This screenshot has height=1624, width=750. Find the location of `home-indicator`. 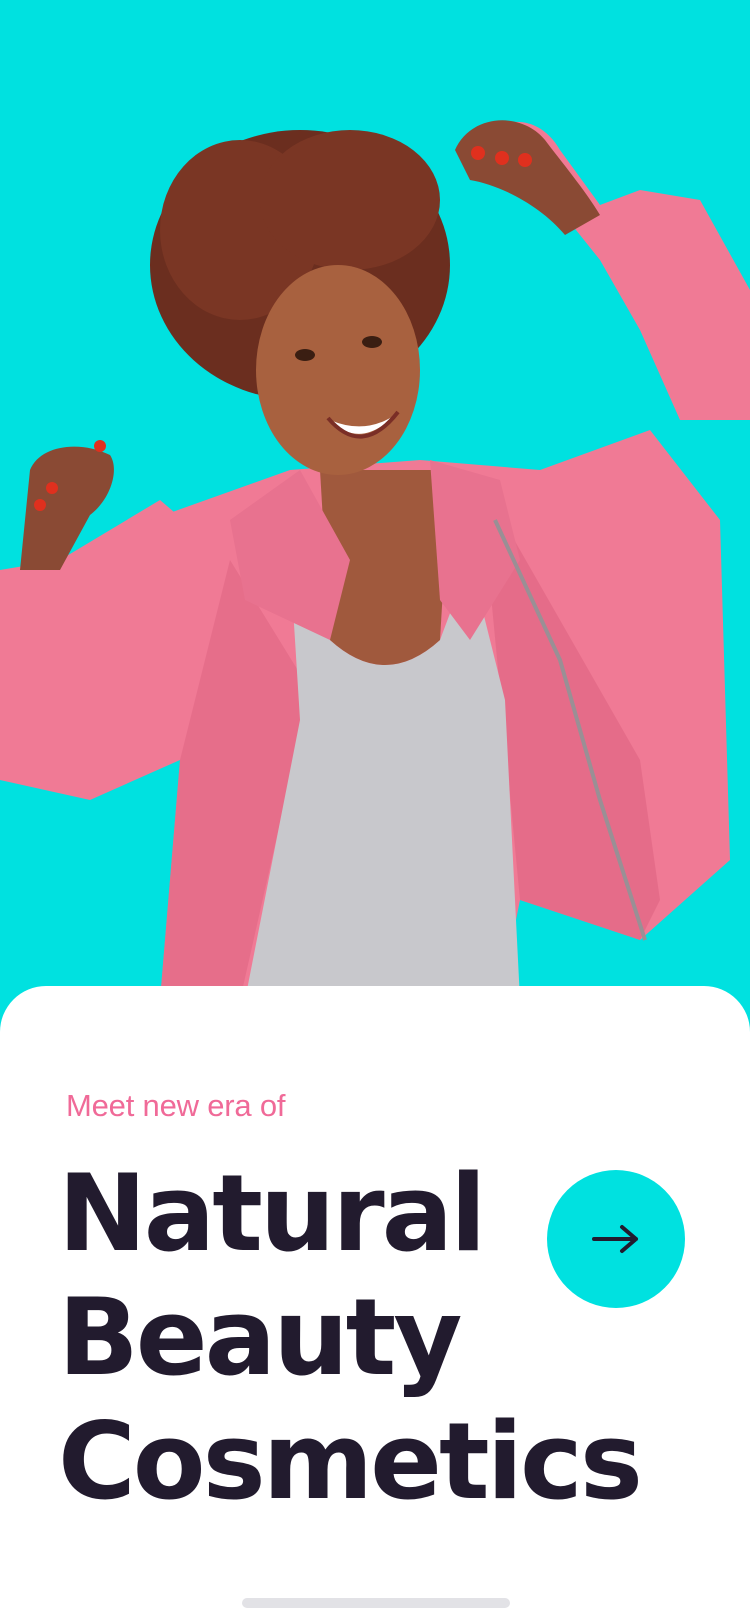

home-indicator is located at coordinates (376, 1603).